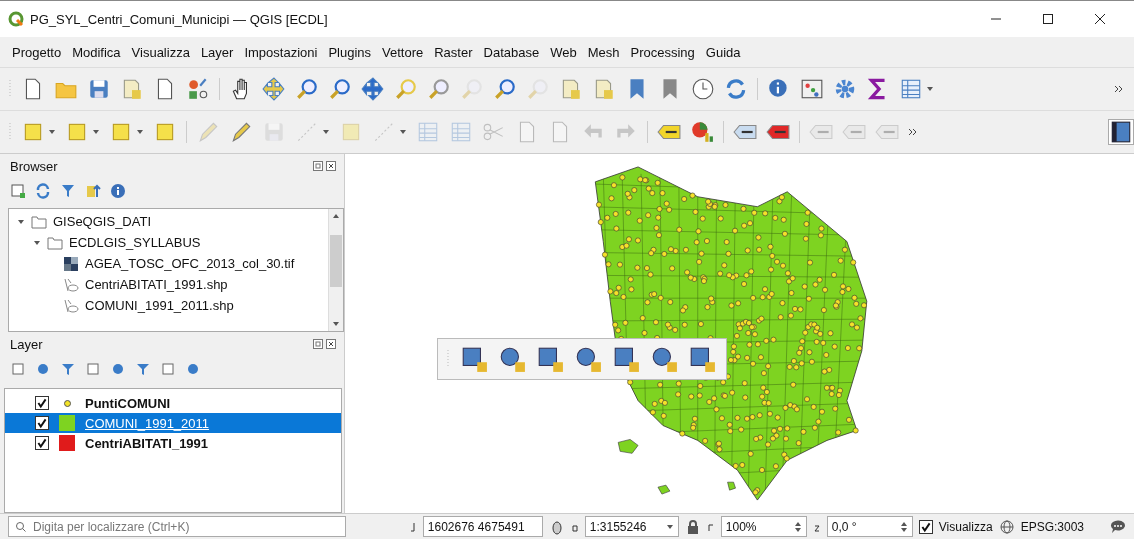  I want to click on tree-item: COMUNI_1991_2011.shp, so click(159, 305).